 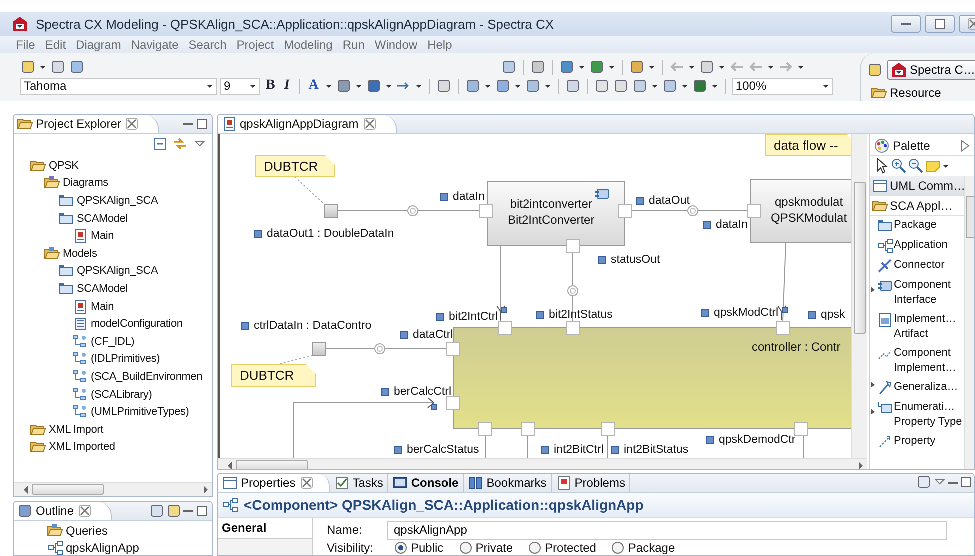 I want to click on font-dropdown: Tahoma, so click(x=118, y=86).